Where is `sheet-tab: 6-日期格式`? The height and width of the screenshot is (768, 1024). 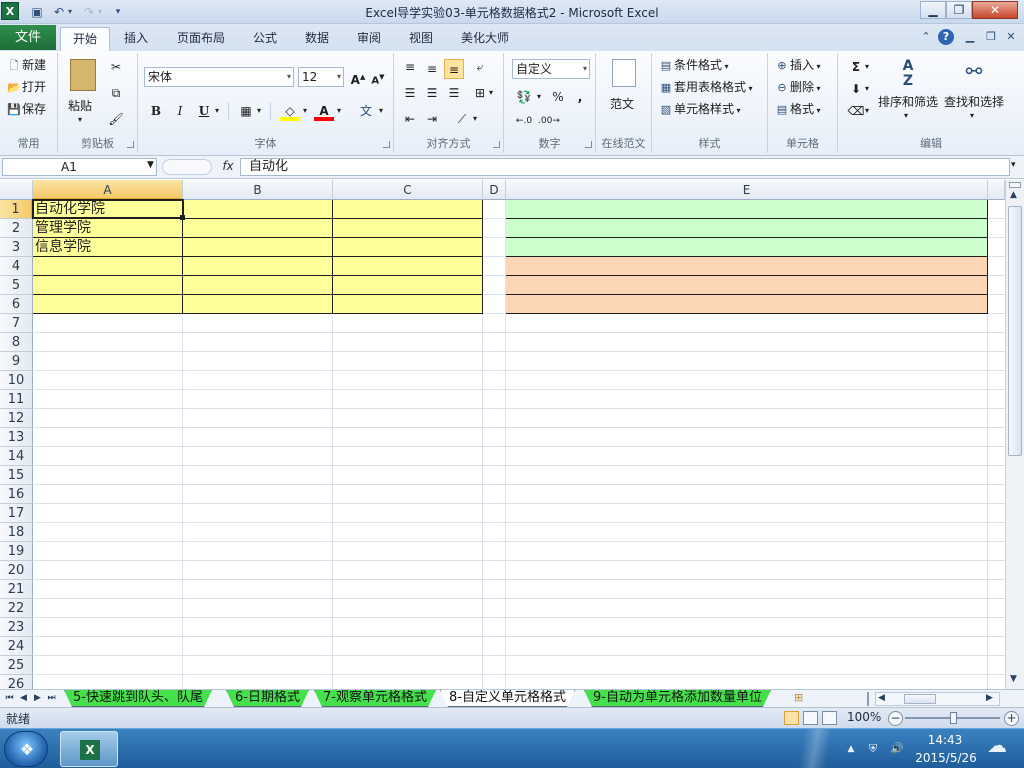
sheet-tab: 6-日期格式 is located at coordinates (267, 698).